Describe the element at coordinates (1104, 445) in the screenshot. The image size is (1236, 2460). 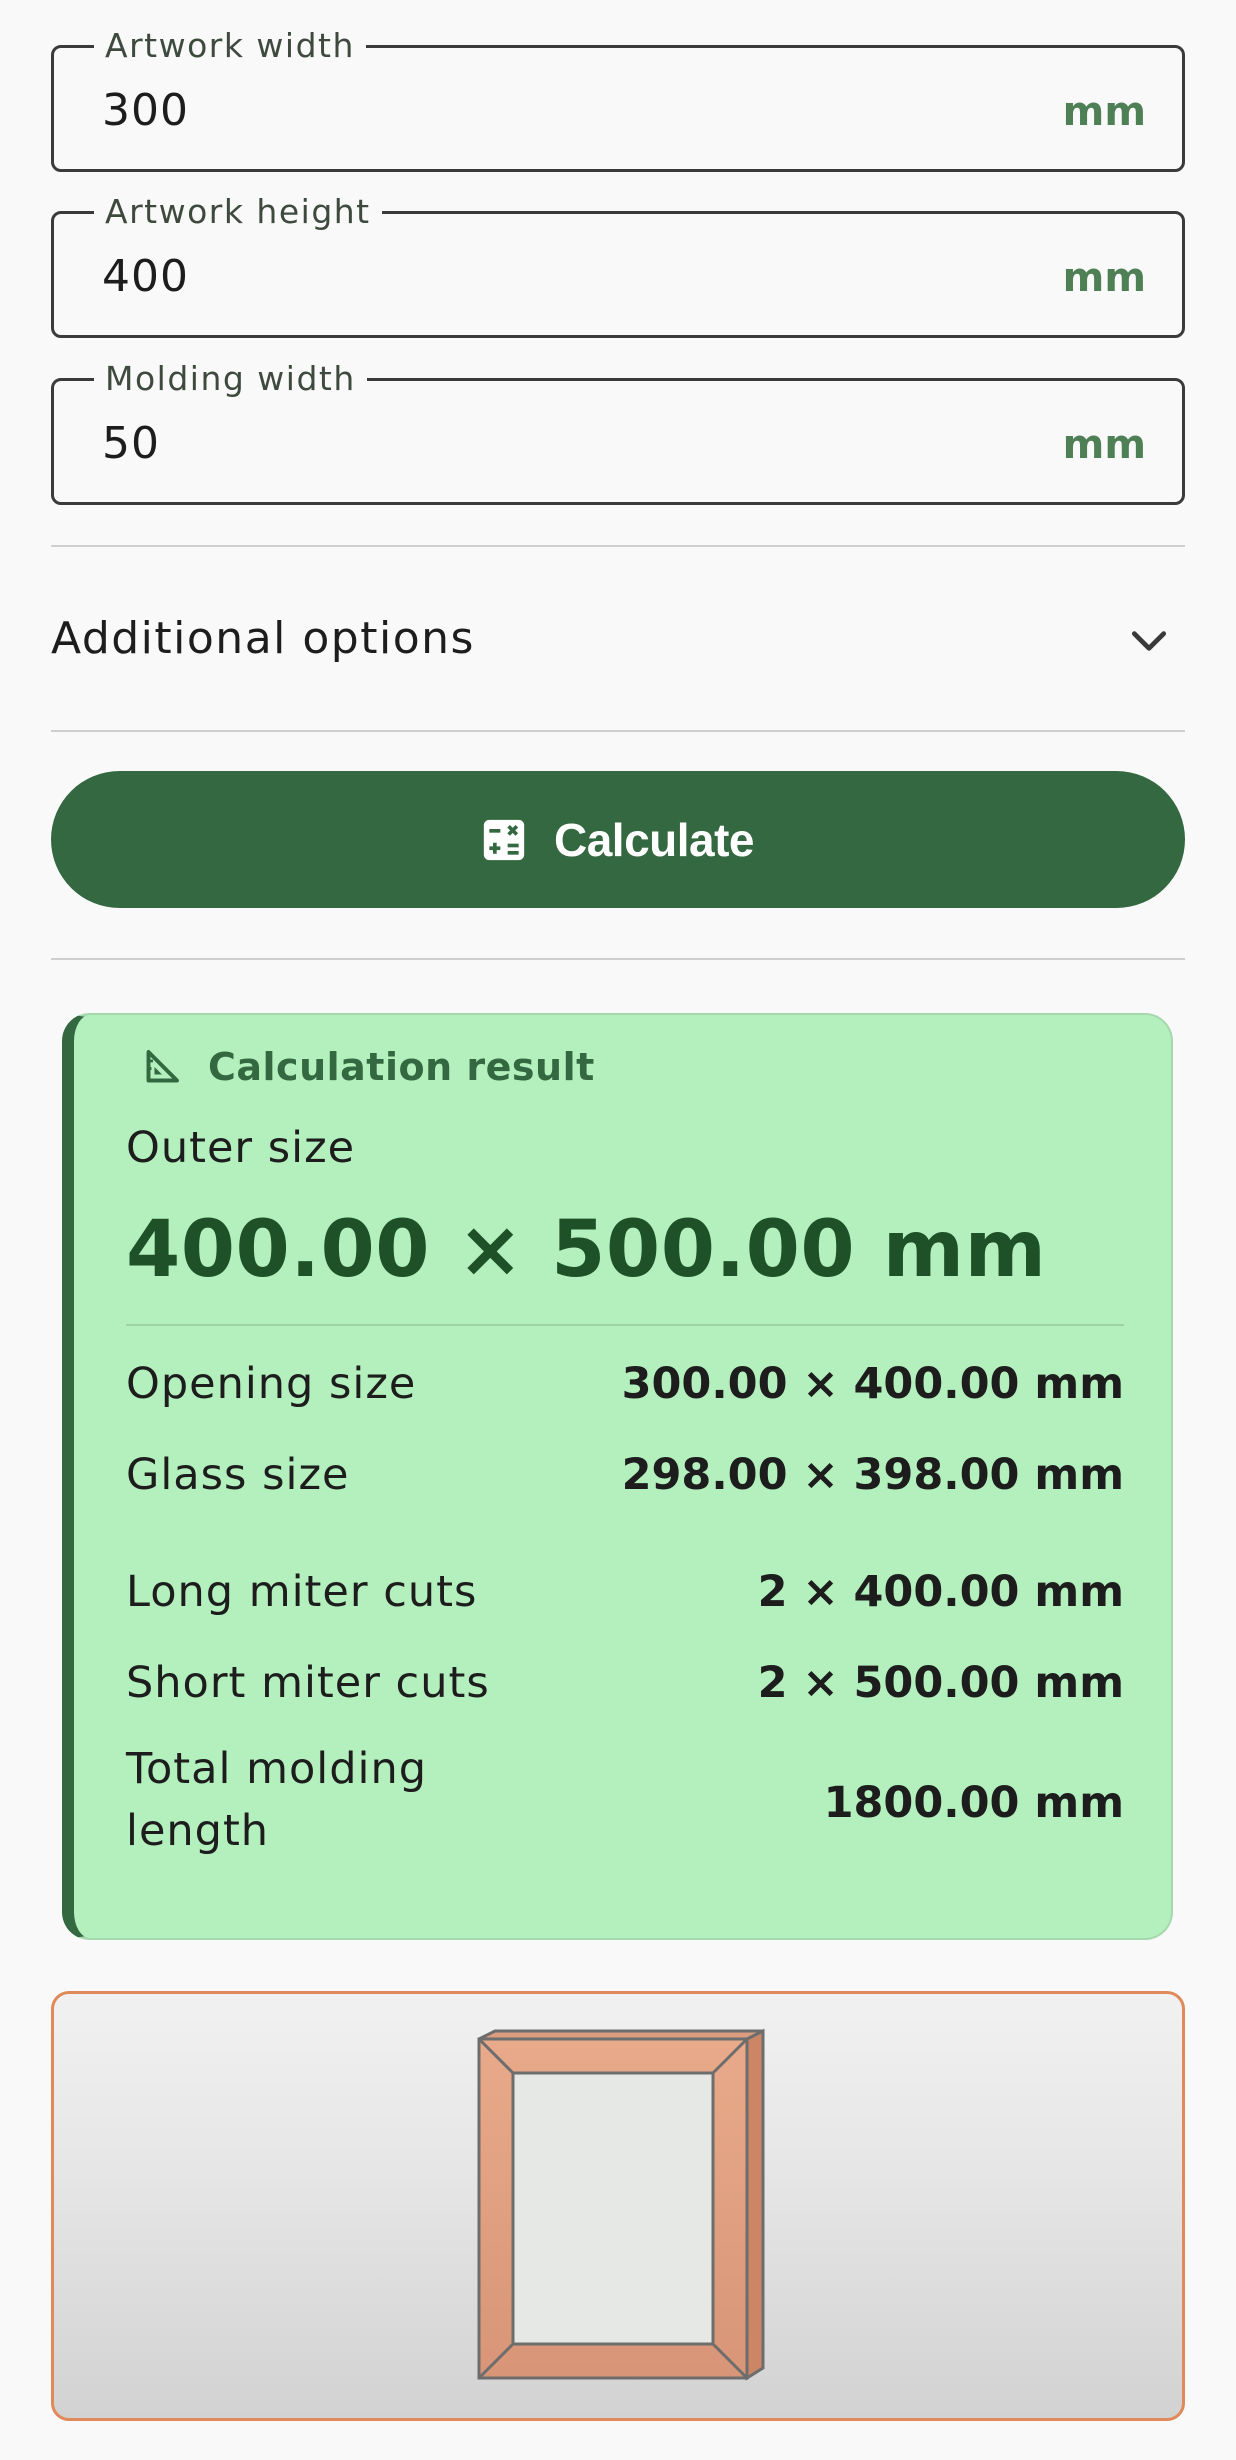
I see `molding-width-unit: mm` at that location.